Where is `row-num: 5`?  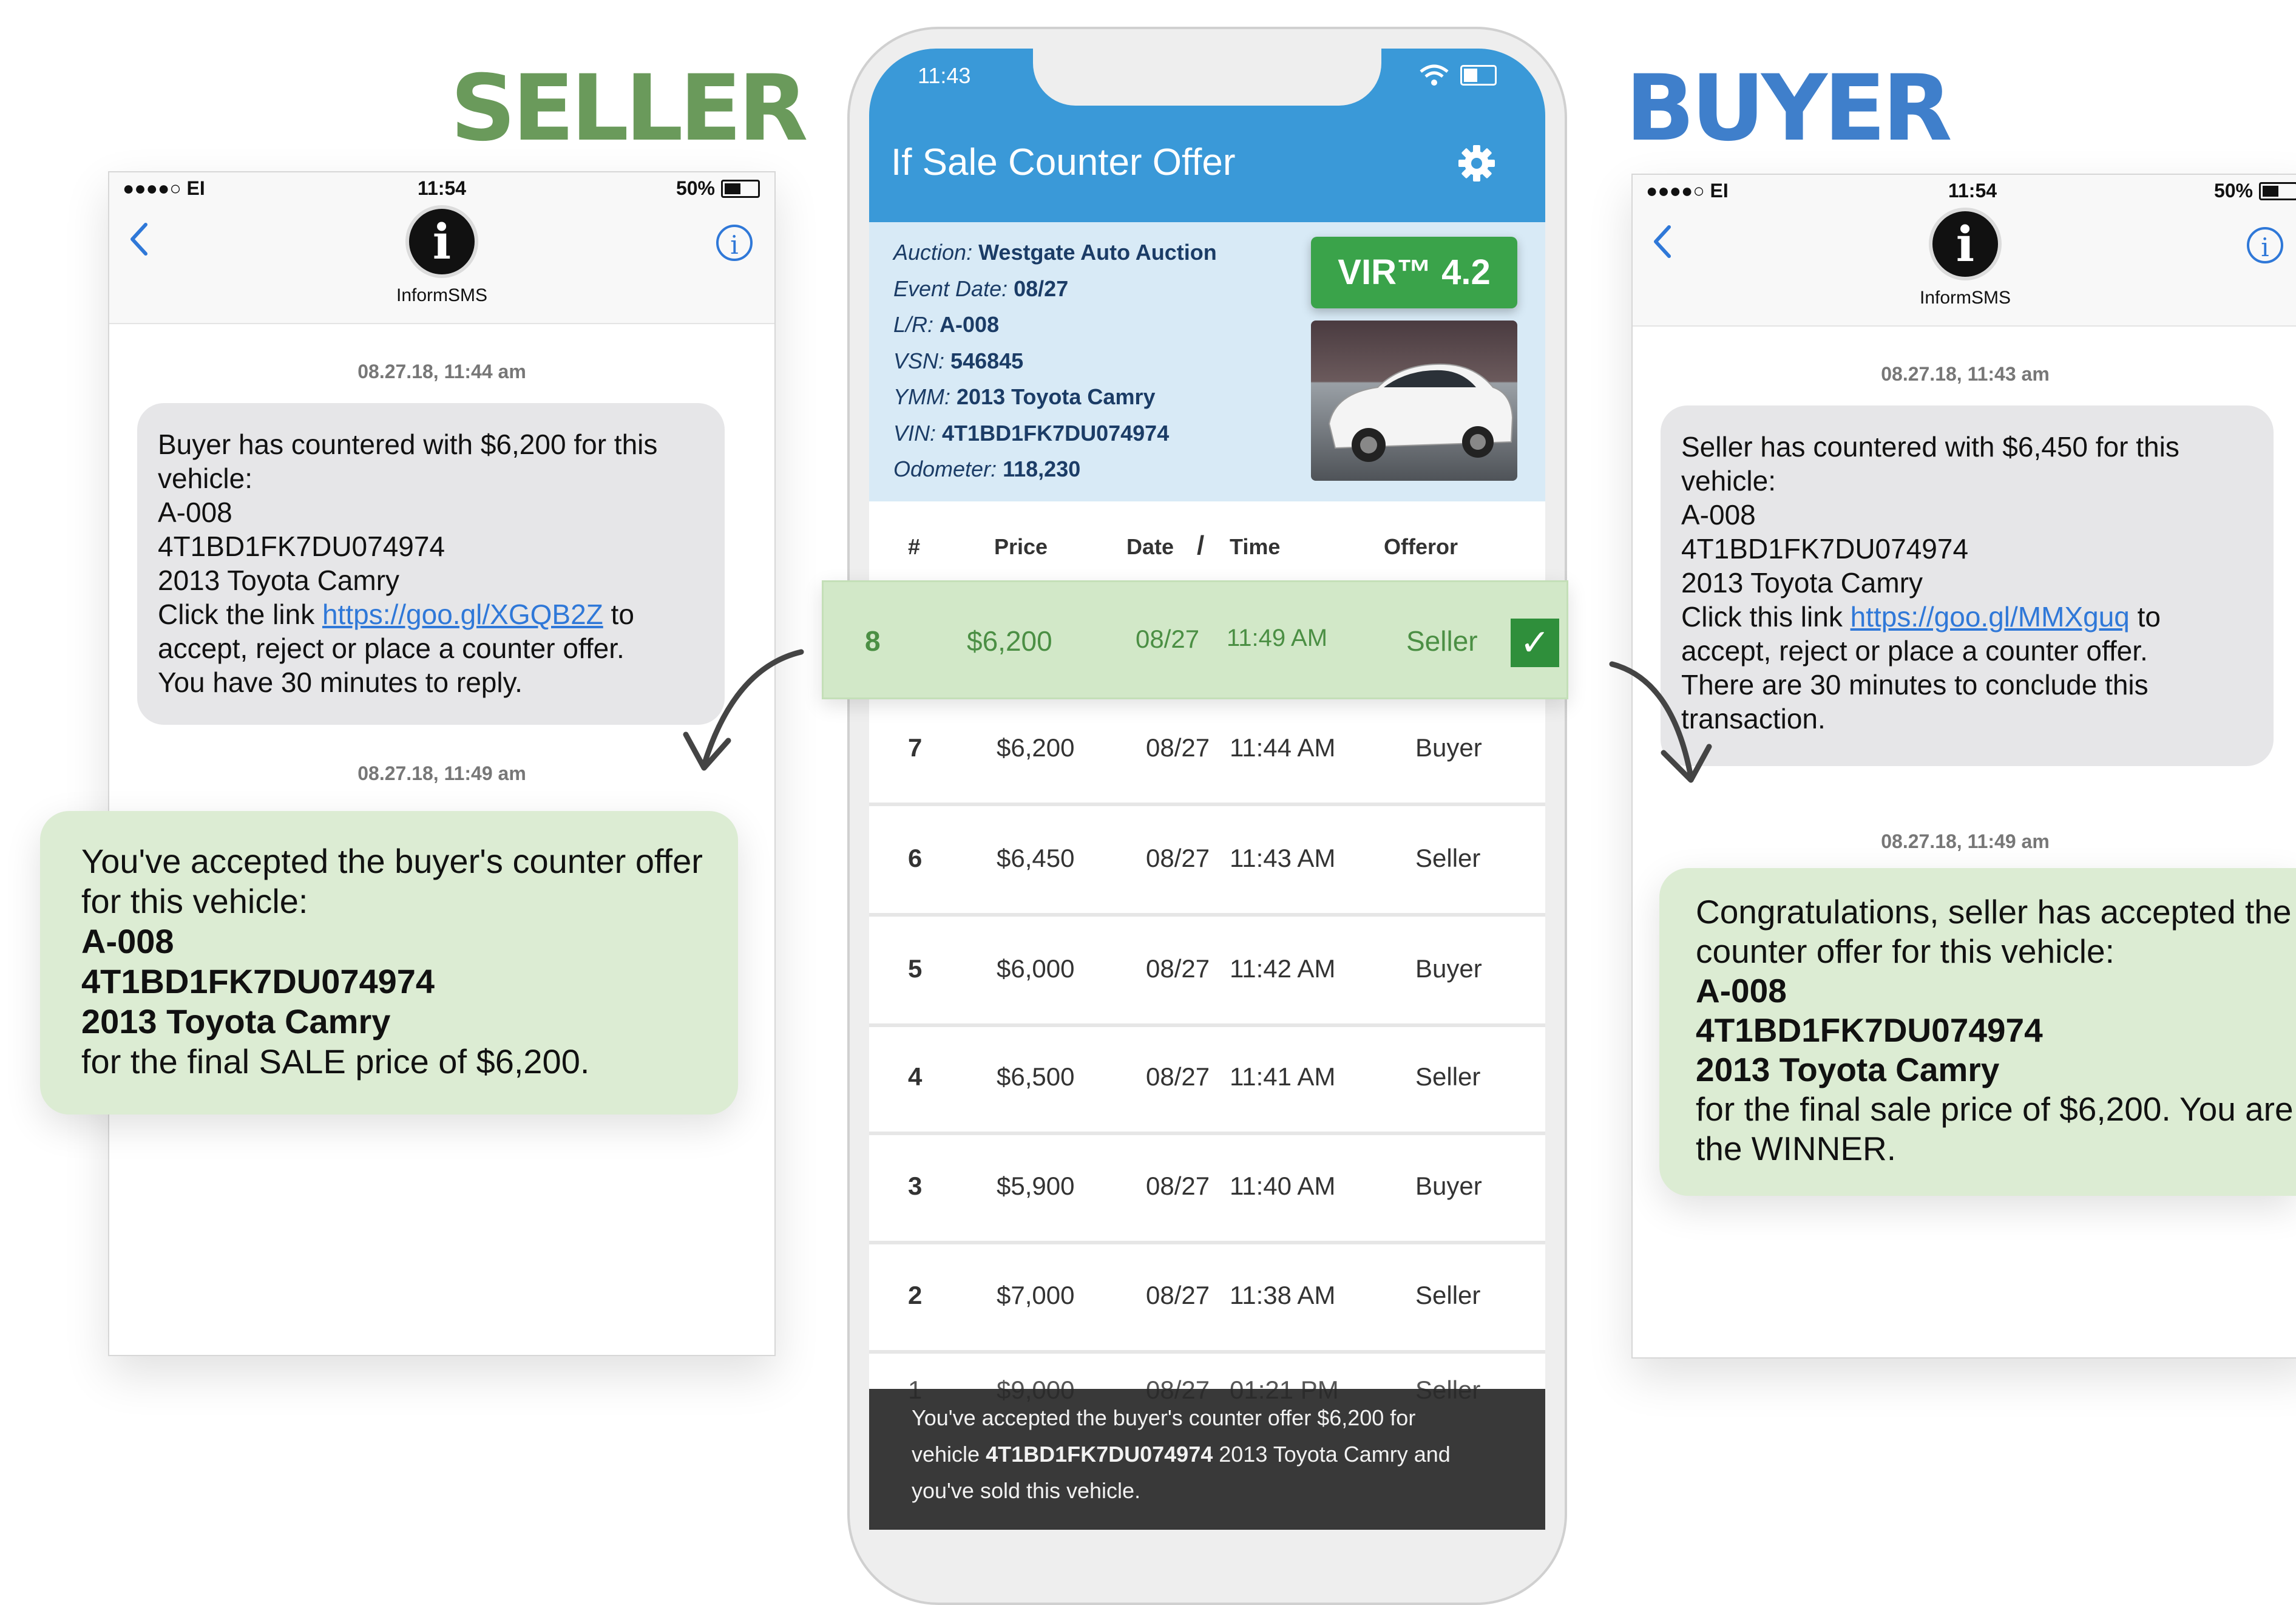
row-num: 5 is located at coordinates (915, 968).